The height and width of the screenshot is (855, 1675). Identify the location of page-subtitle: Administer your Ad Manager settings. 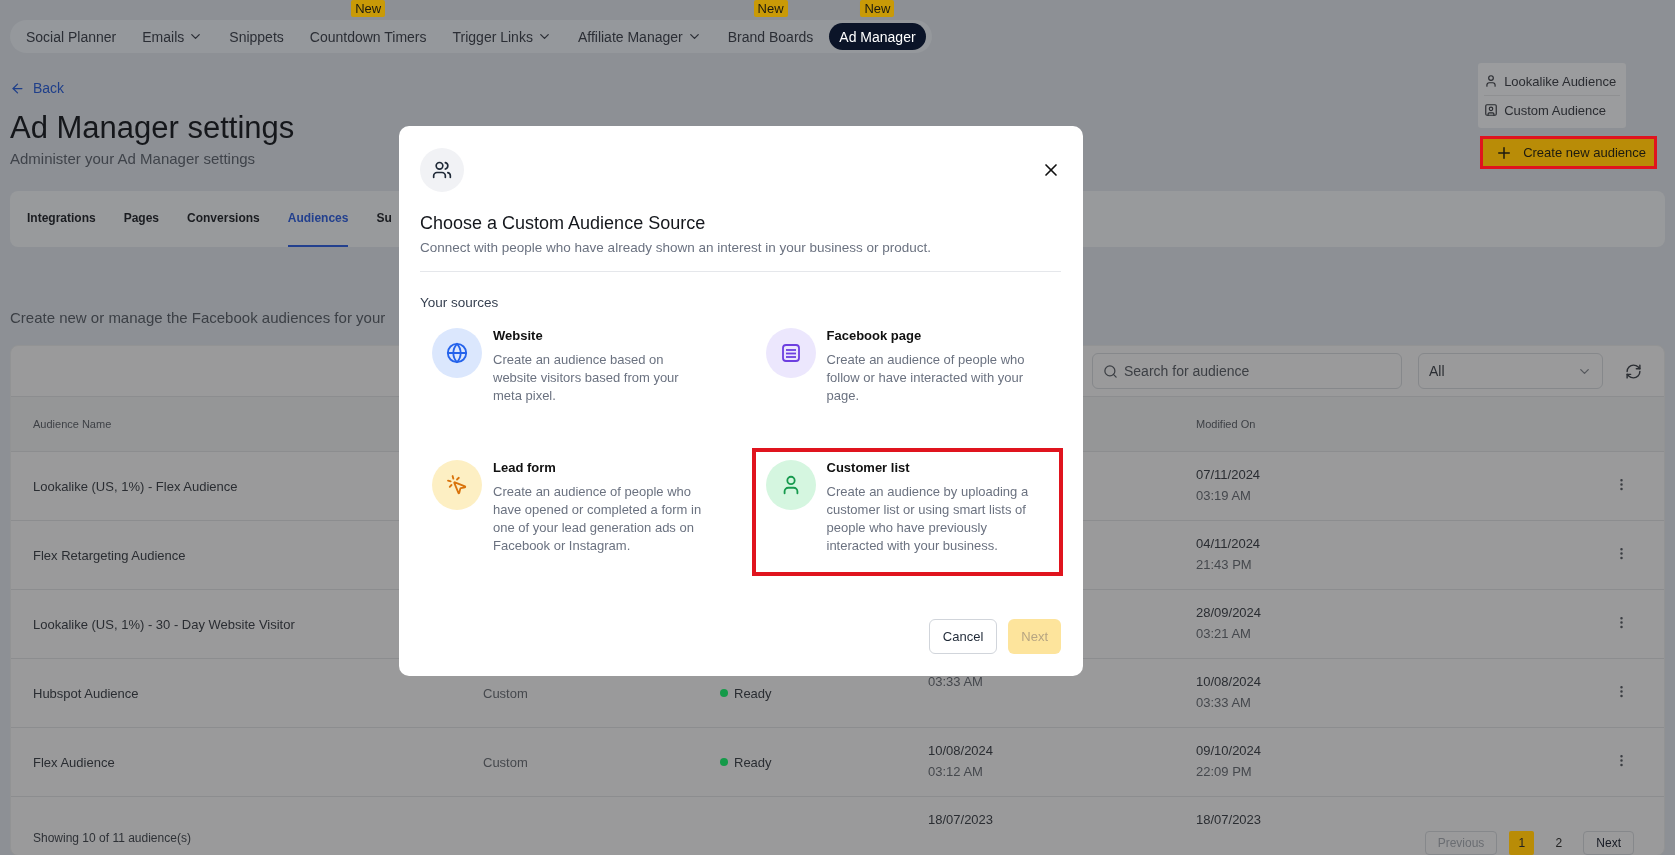
(133, 158).